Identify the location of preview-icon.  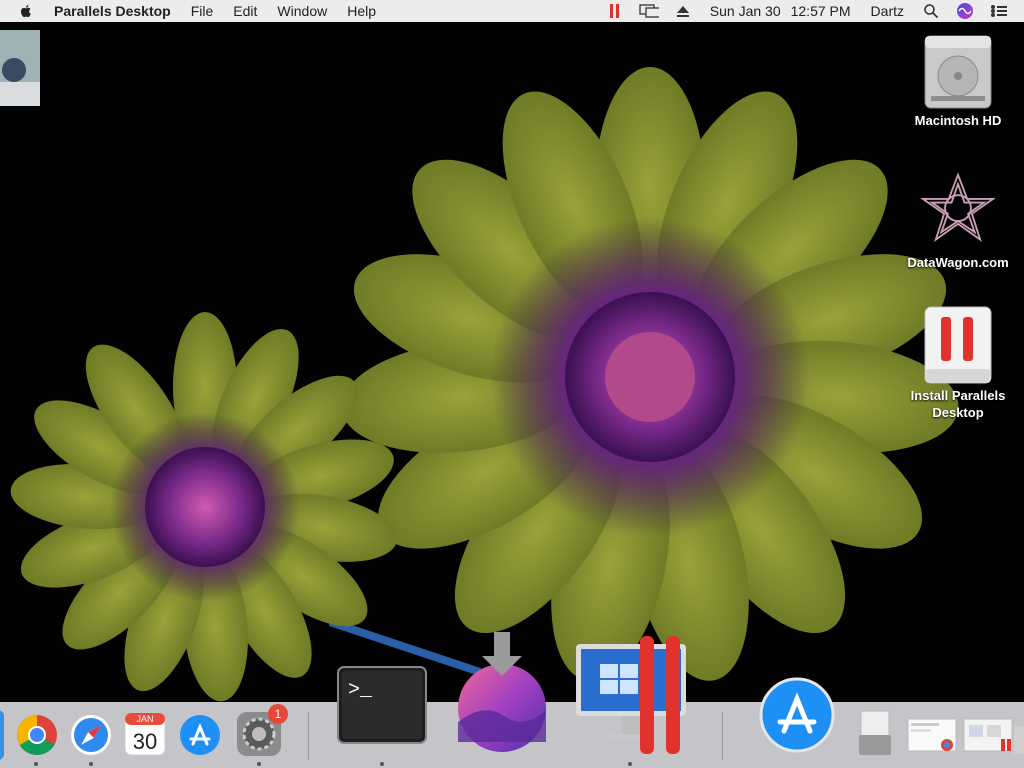
(875, 734).